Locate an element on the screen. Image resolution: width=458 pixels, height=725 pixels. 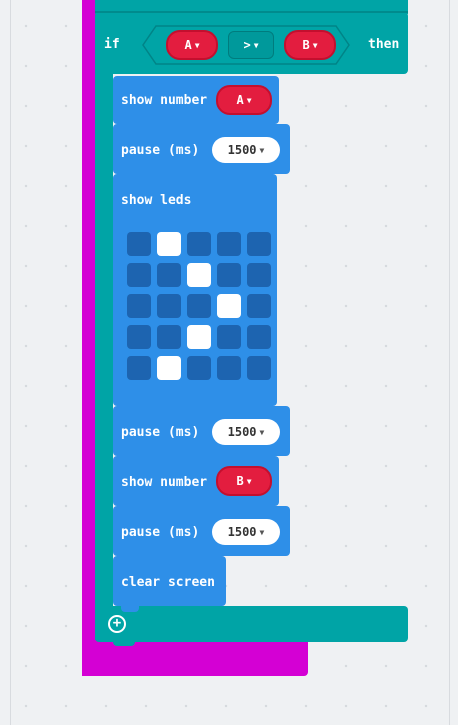
variable-dropdown-b: B ▼ is located at coordinates (244, 481).